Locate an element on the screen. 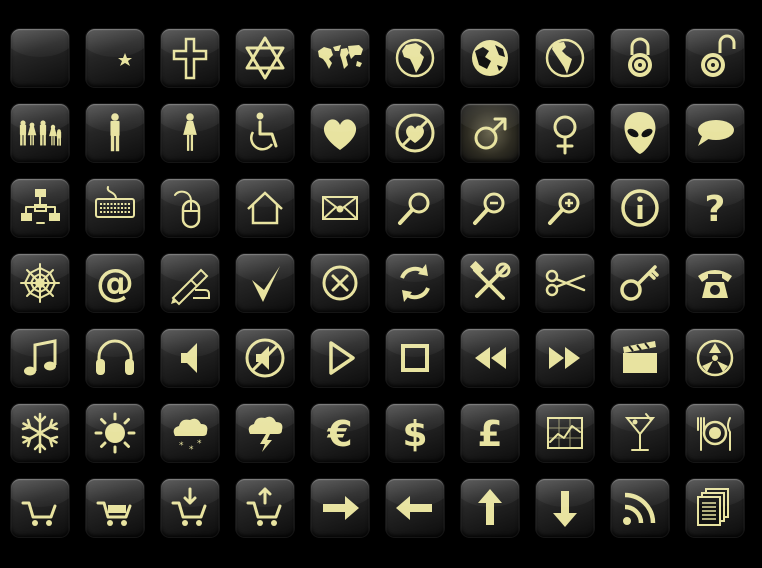 The image size is (762, 568). spider-web-icon is located at coordinates (40, 283).